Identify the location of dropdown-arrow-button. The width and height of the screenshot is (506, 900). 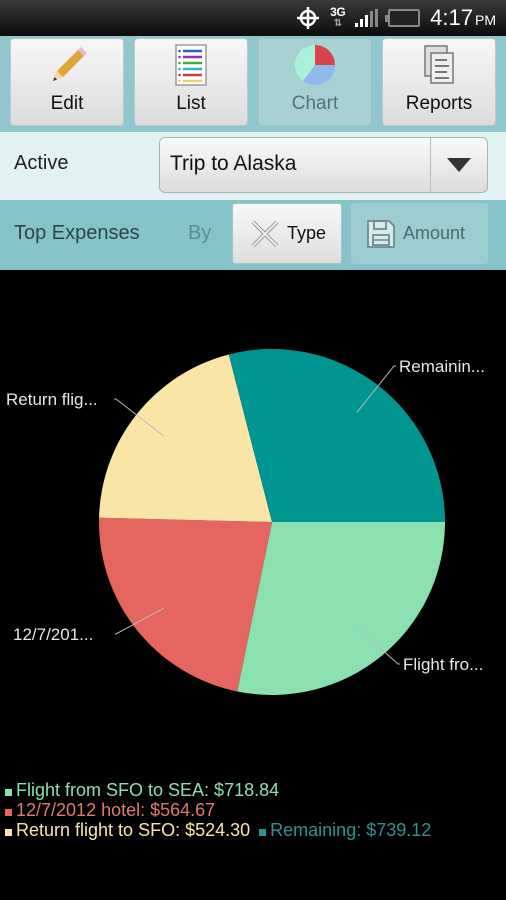
(458, 165).